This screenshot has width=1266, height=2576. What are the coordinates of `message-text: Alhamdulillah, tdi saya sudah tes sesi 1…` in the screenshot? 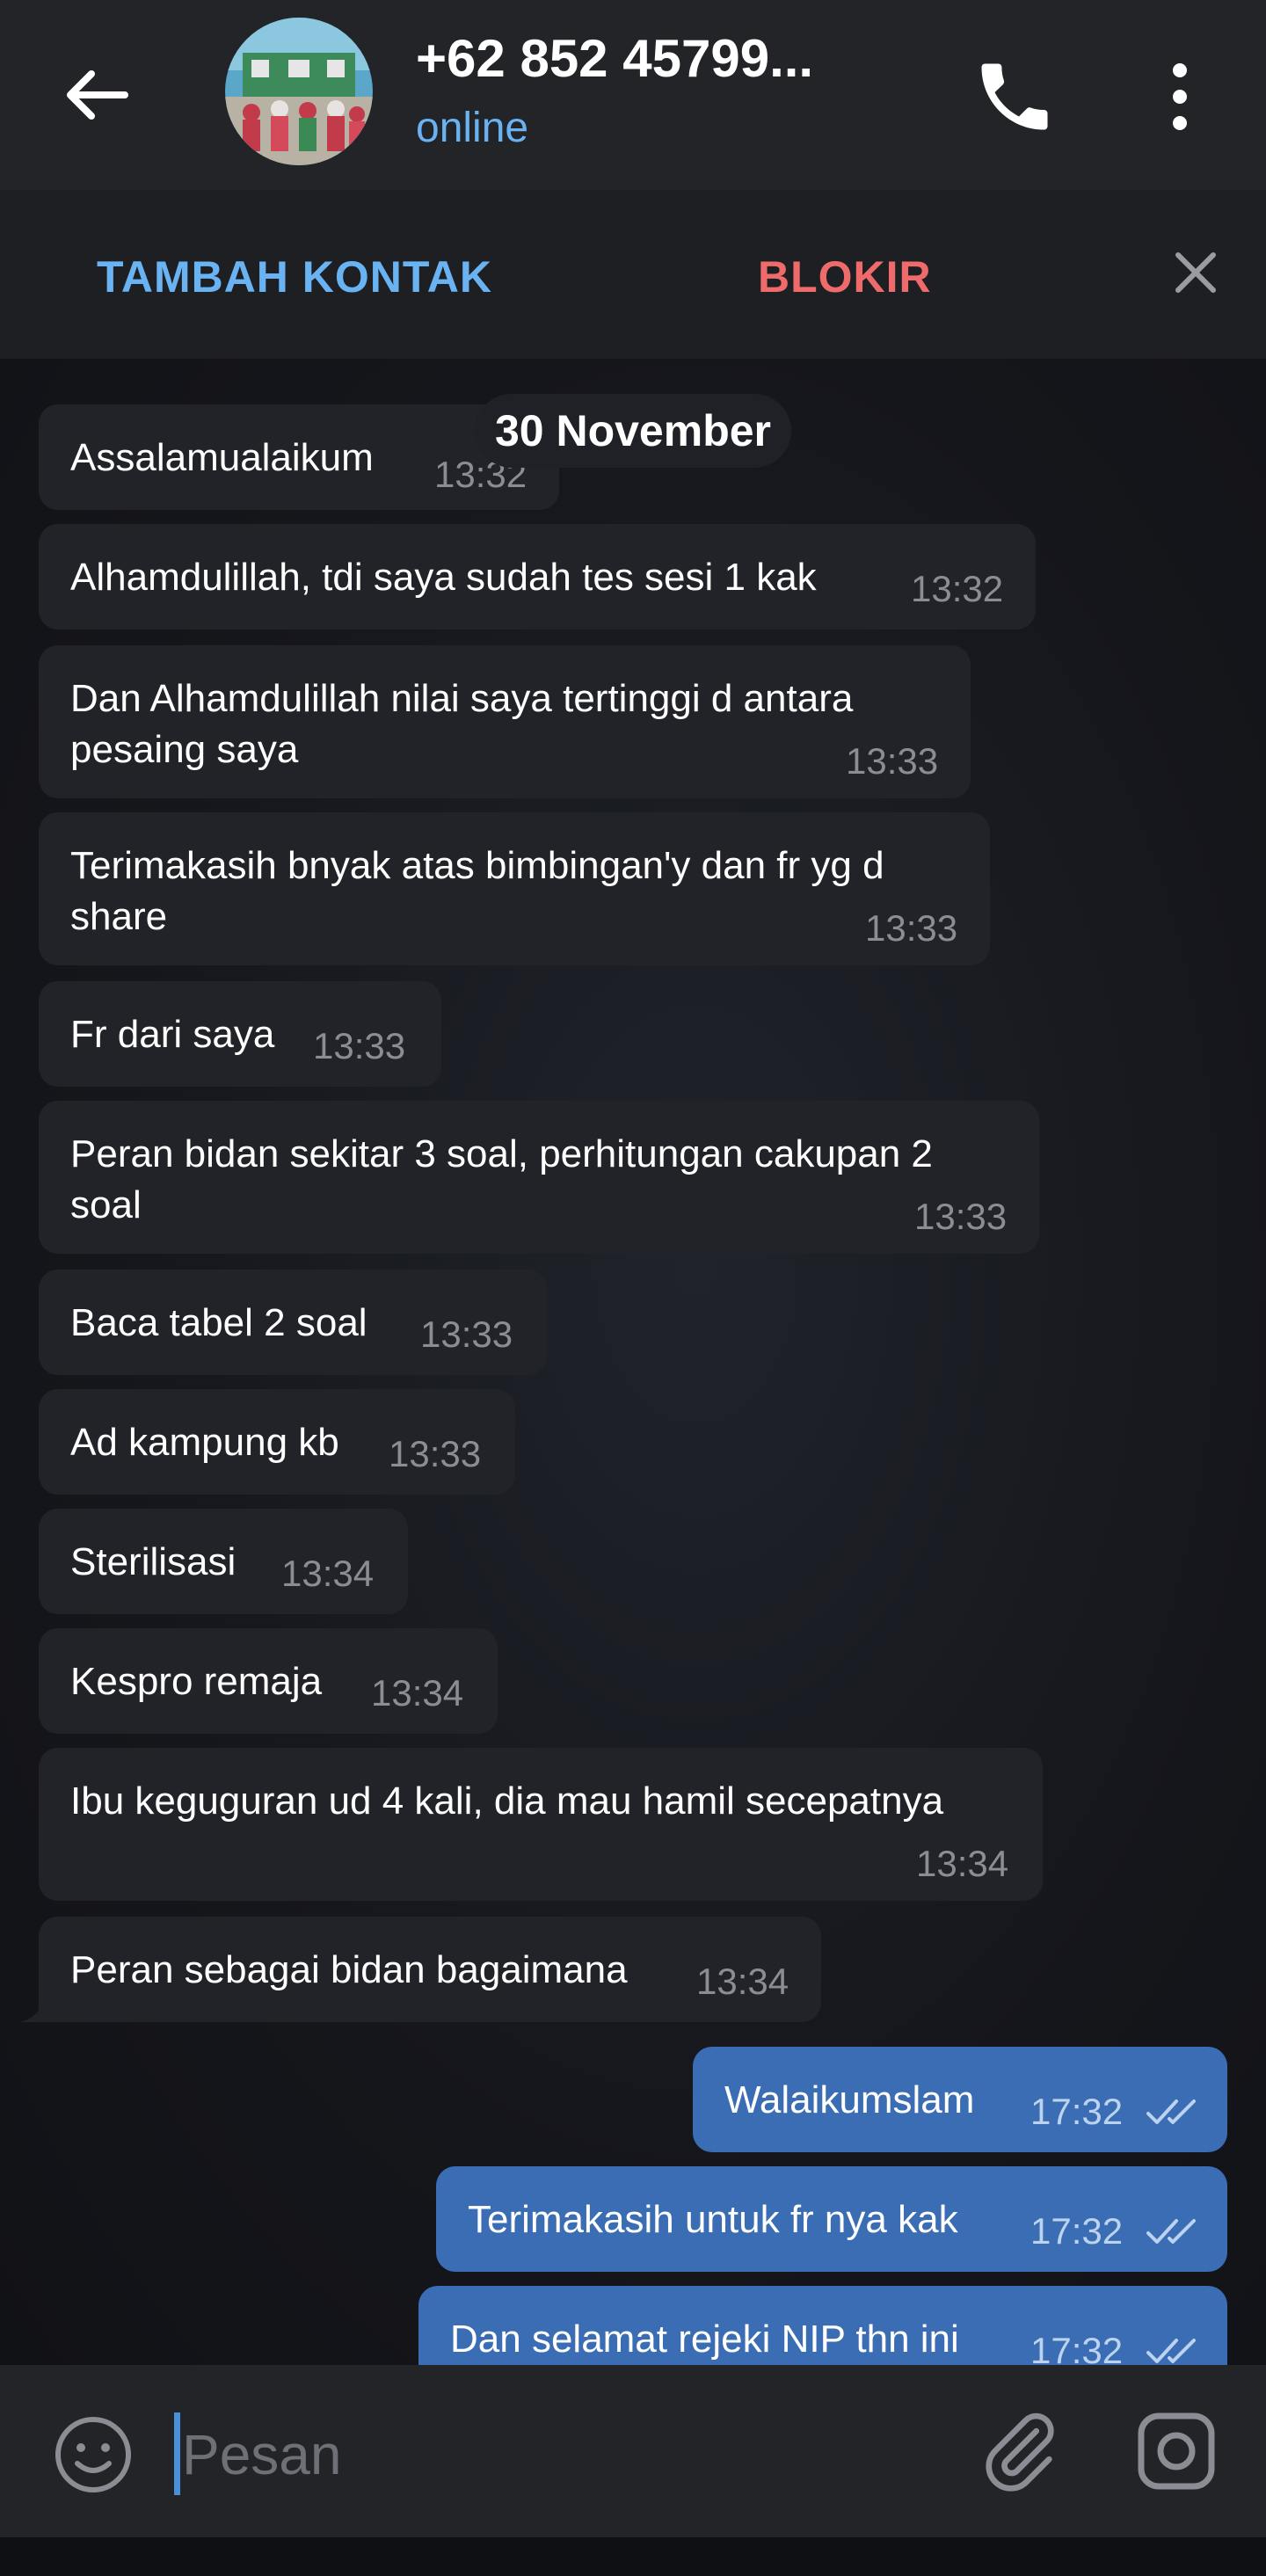 It's located at (443, 577).